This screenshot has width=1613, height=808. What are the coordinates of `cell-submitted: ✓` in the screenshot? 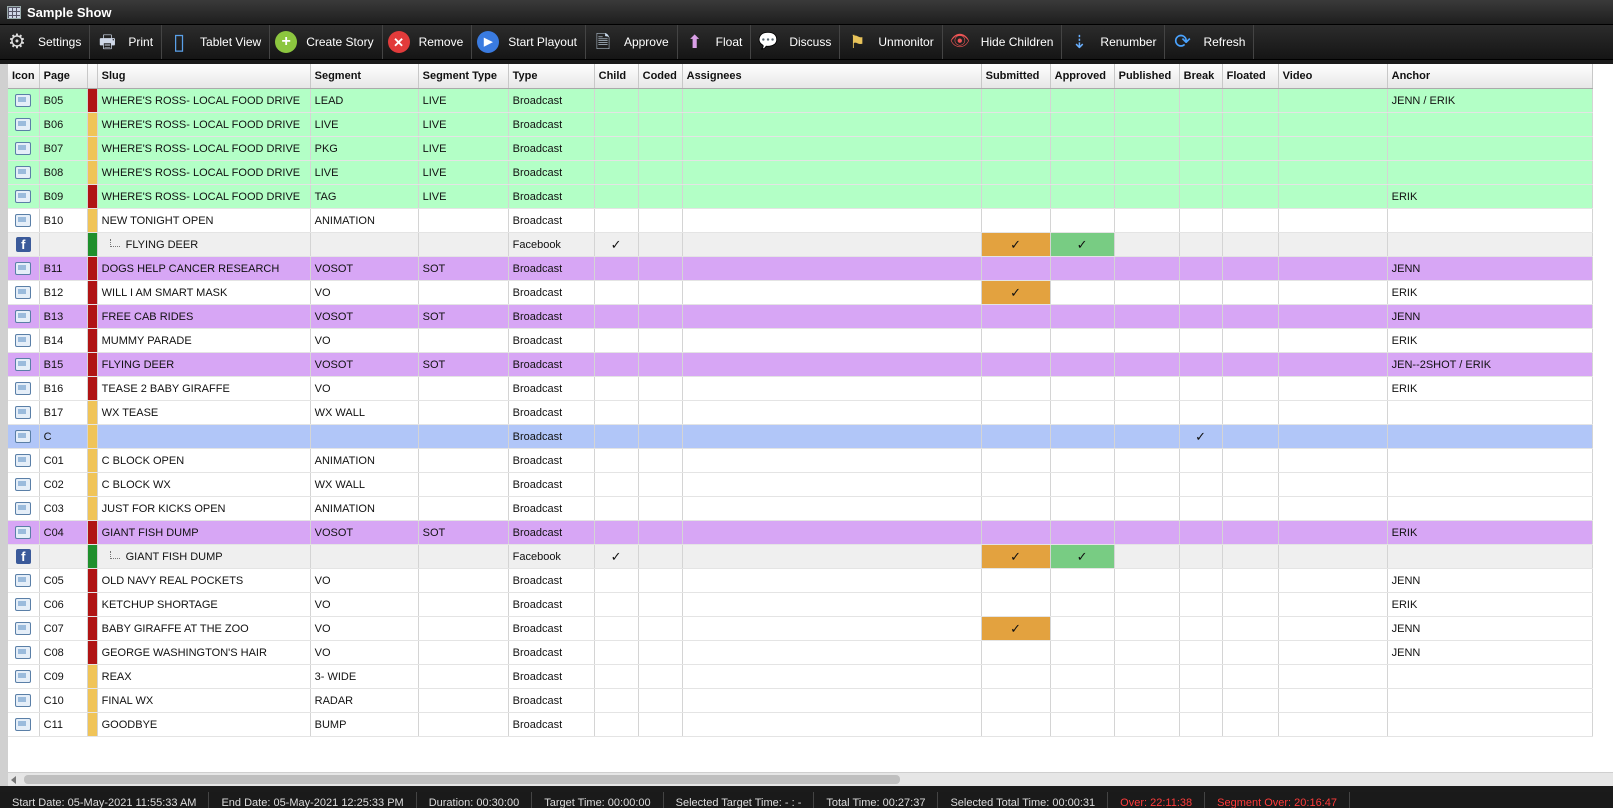 It's located at (1016, 292).